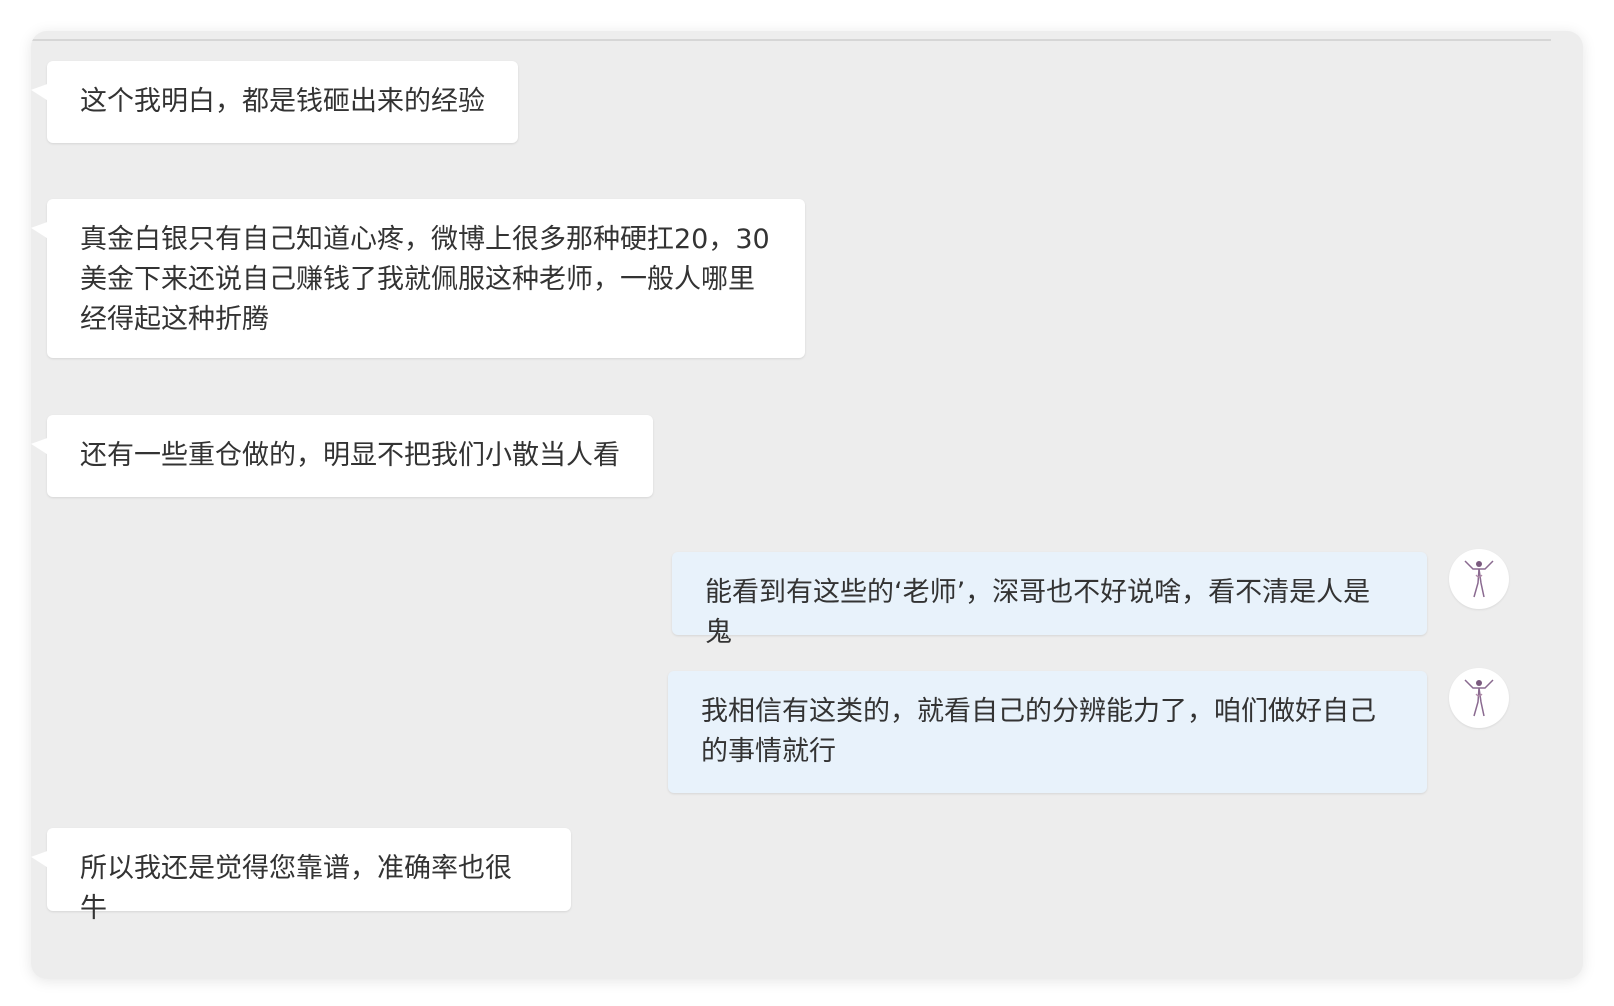 The width and height of the screenshot is (1614, 1006). I want to click on outgoing-message-bubble: 能看到有这些的‘老师’，深哥也不好说啥，看不清是人是鬼, so click(1049, 600).